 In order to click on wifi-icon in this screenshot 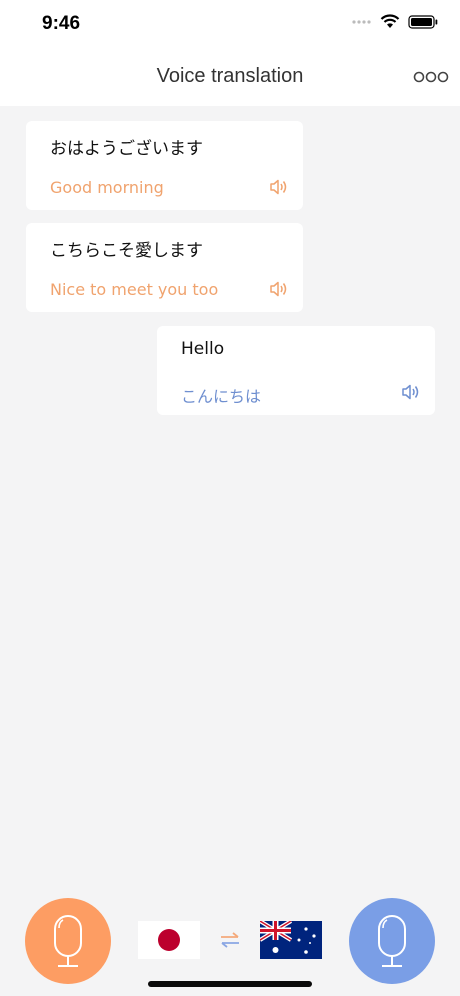, I will do `click(390, 21)`.